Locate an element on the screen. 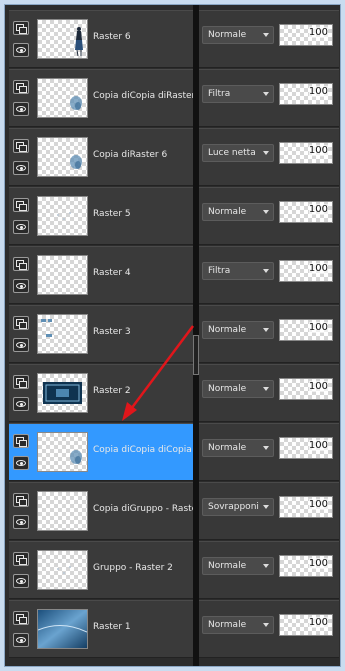  layer-row: Copia diRaster 6 is located at coordinates (101, 157).